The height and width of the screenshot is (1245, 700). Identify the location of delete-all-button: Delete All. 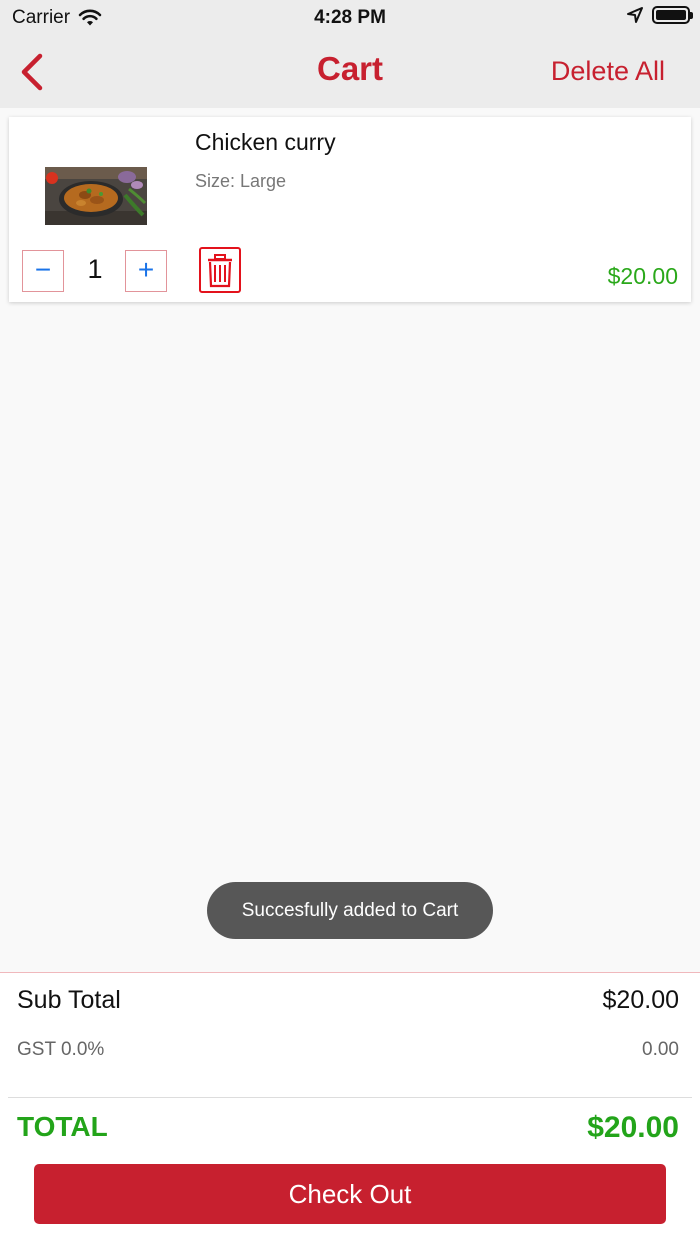
(608, 71).